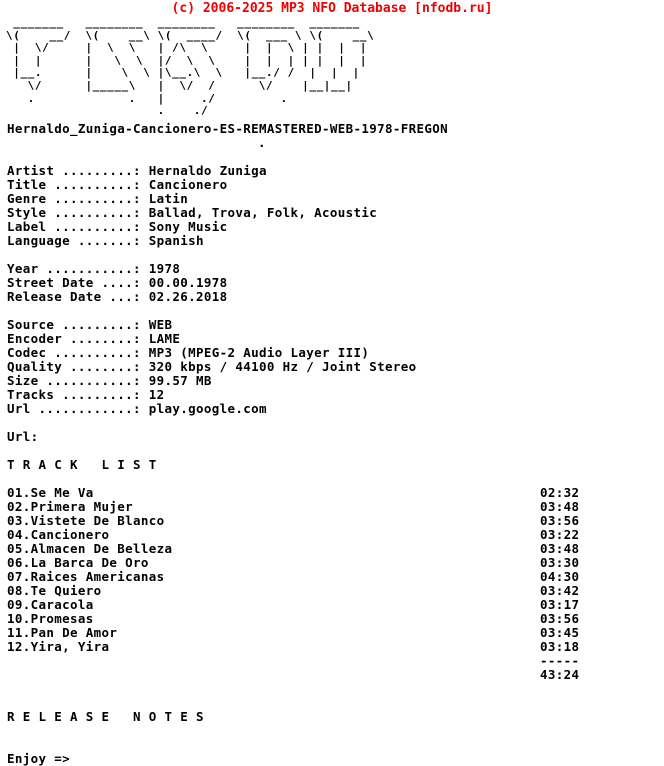  I want to click on track-row: 01.Se Me Va 02:32, so click(332, 492).